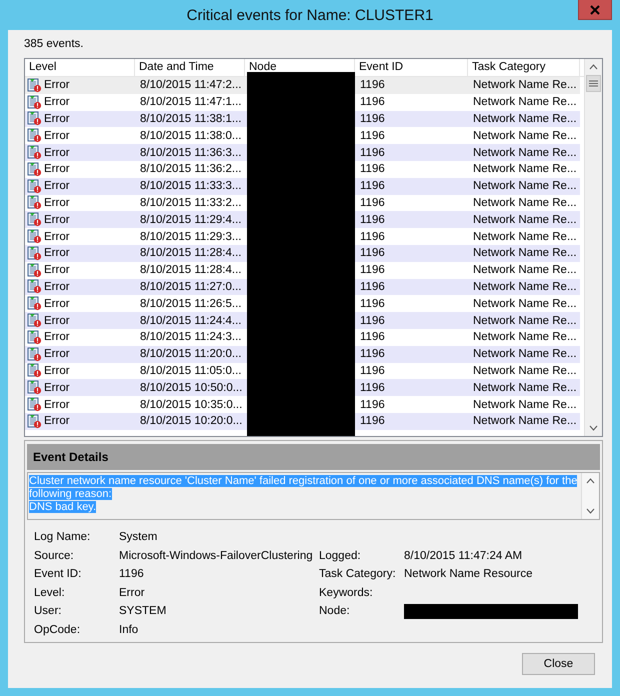 This screenshot has height=696, width=620. Describe the element at coordinates (132, 574) in the screenshot. I see `field-value: 1196` at that location.